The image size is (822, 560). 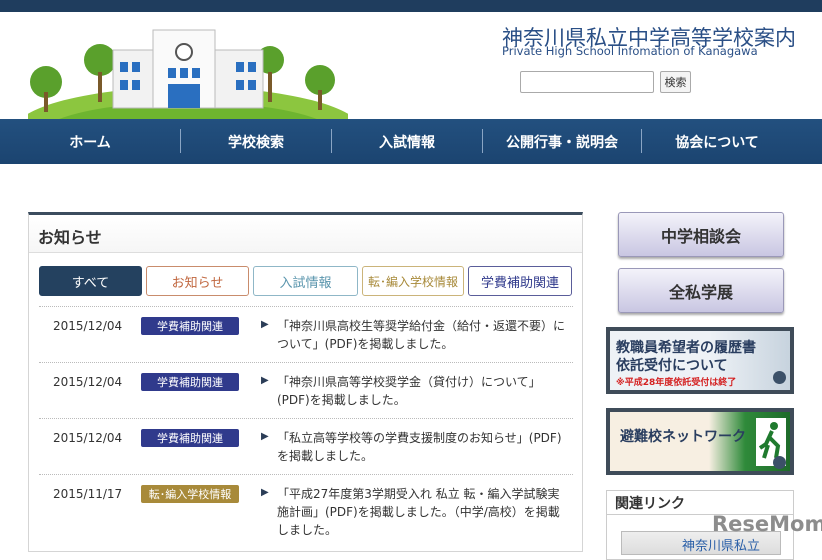 I want to click on tab-exam-info: 入試情報, so click(x=305, y=281).